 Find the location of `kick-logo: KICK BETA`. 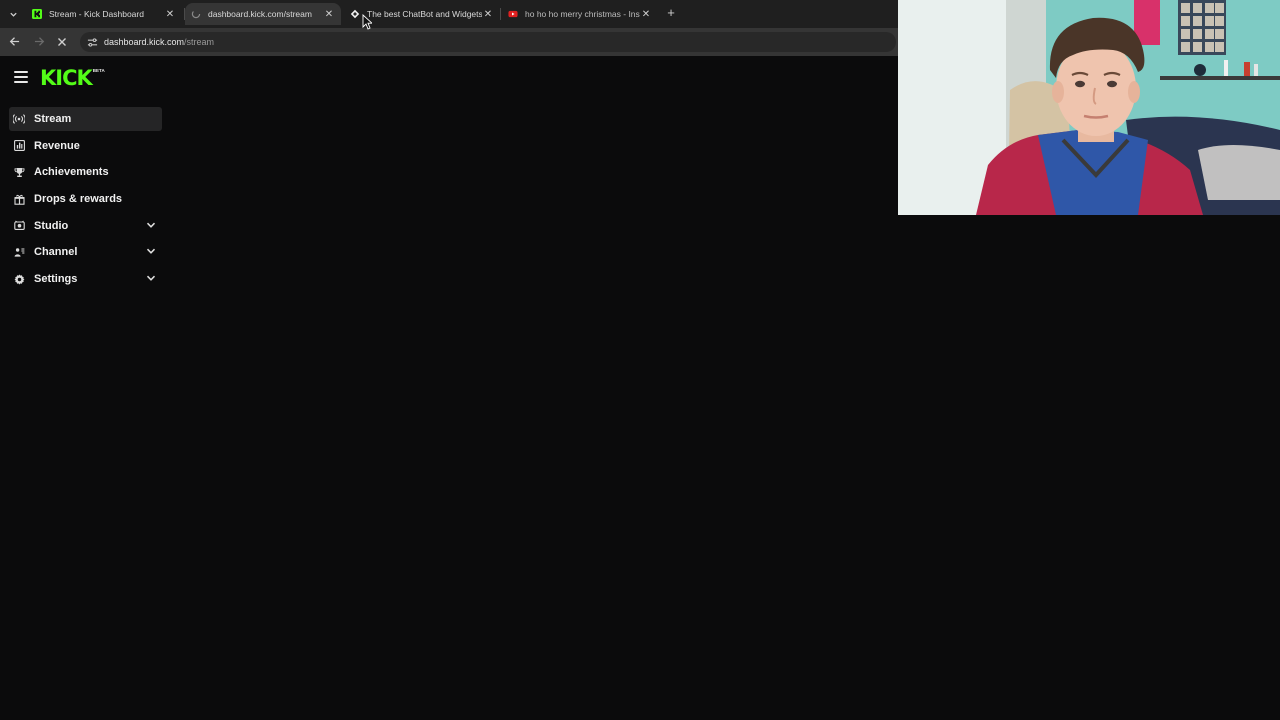

kick-logo: KICK BETA is located at coordinates (72, 78).